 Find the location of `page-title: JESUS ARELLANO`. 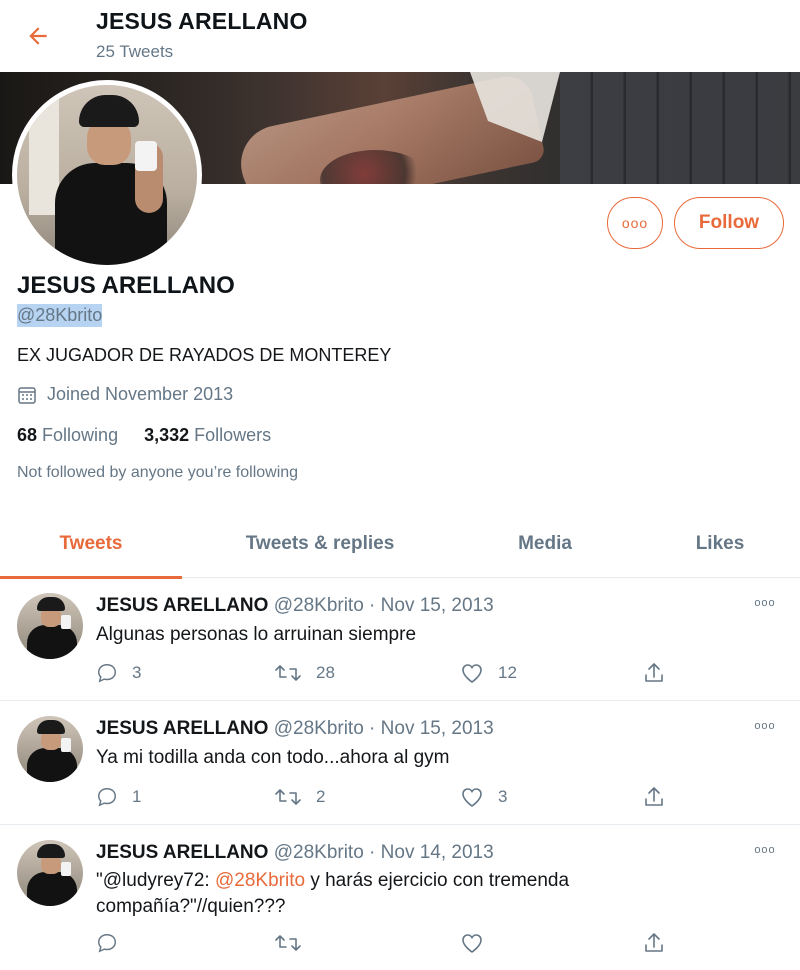

page-title: JESUS ARELLANO is located at coordinates (202, 21).